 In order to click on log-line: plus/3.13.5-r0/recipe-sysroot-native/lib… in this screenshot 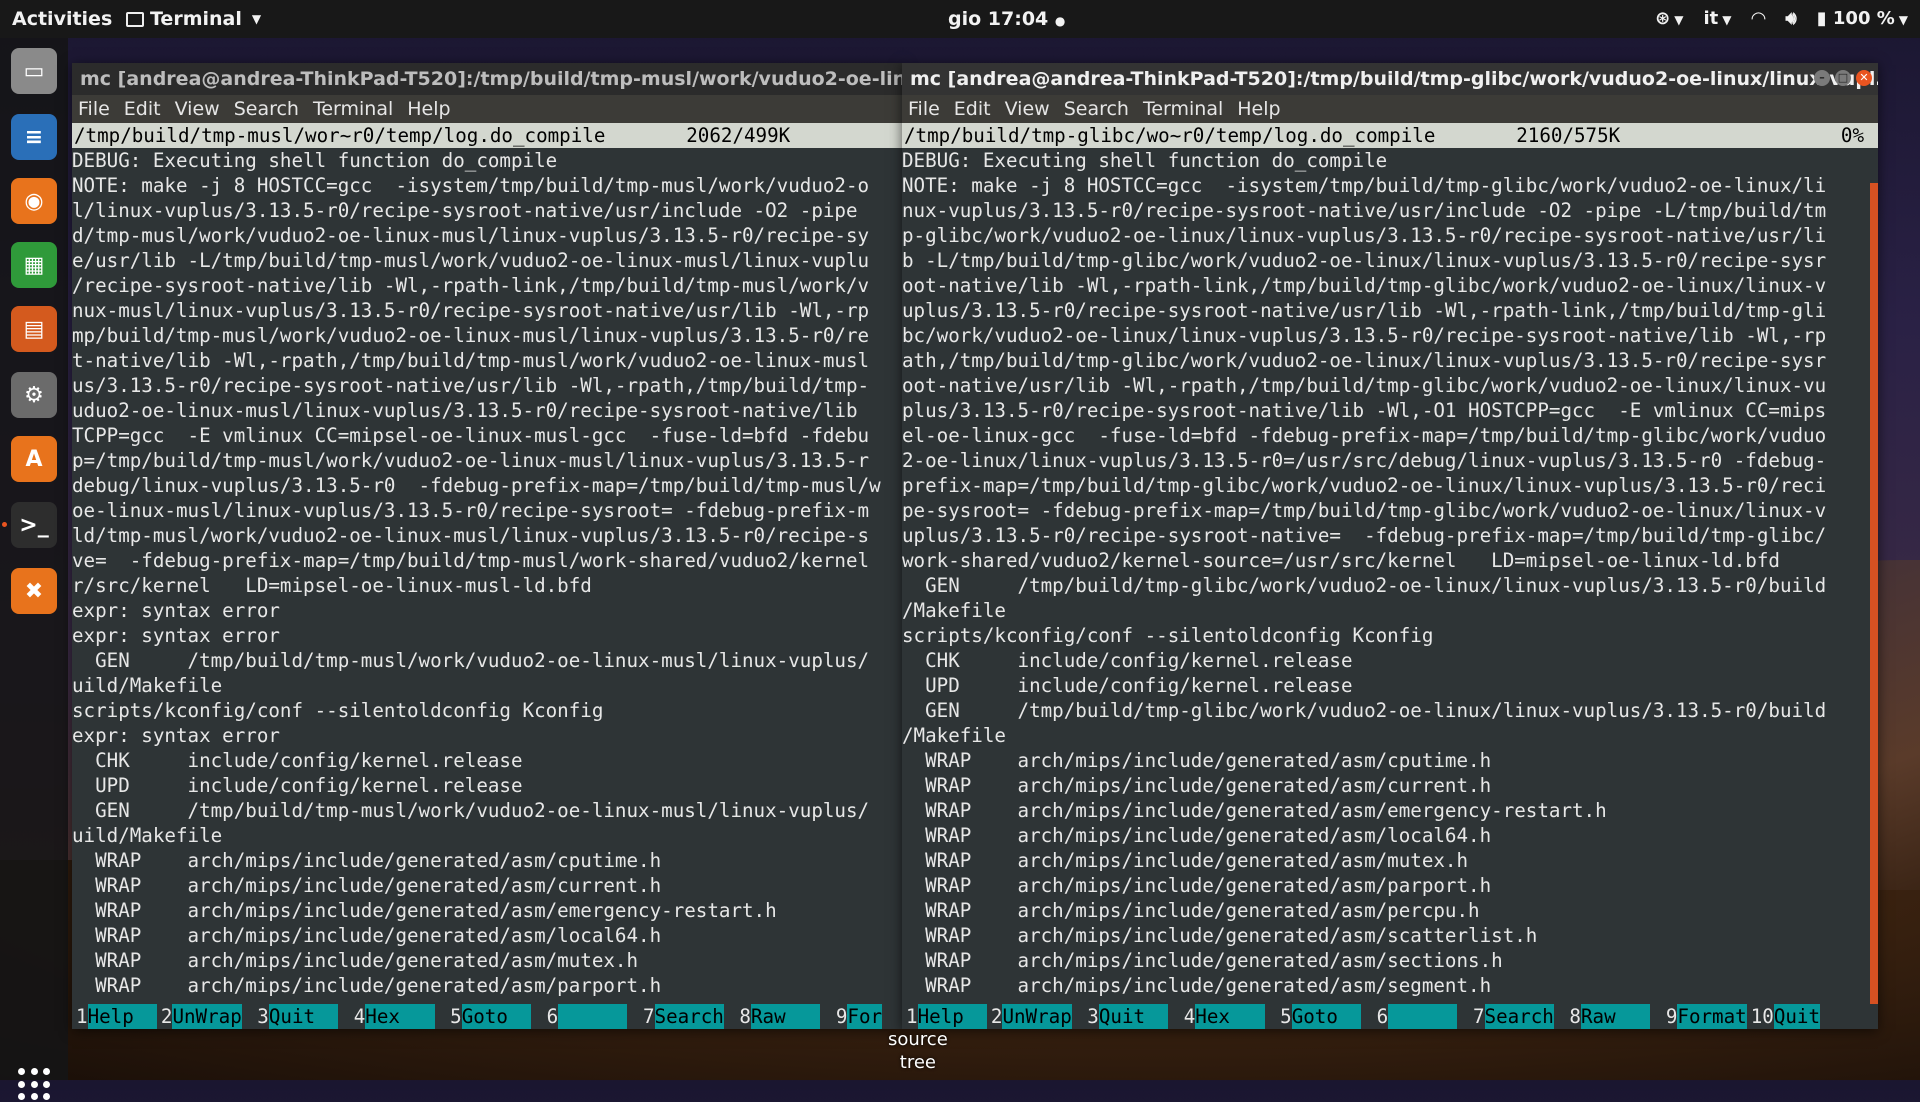, I will do `click(1364, 410)`.